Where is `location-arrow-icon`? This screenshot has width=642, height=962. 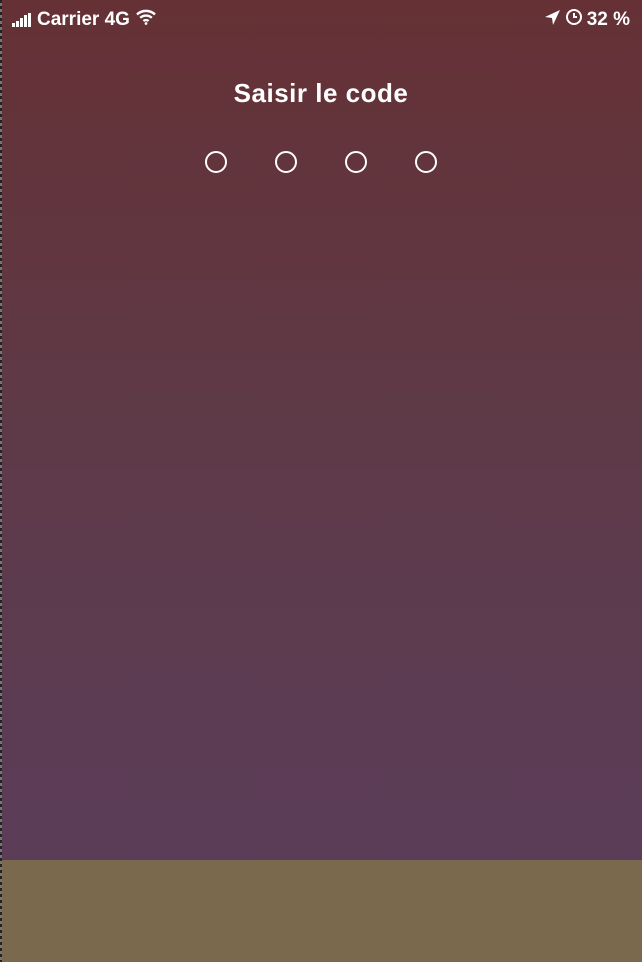 location-arrow-icon is located at coordinates (552, 20).